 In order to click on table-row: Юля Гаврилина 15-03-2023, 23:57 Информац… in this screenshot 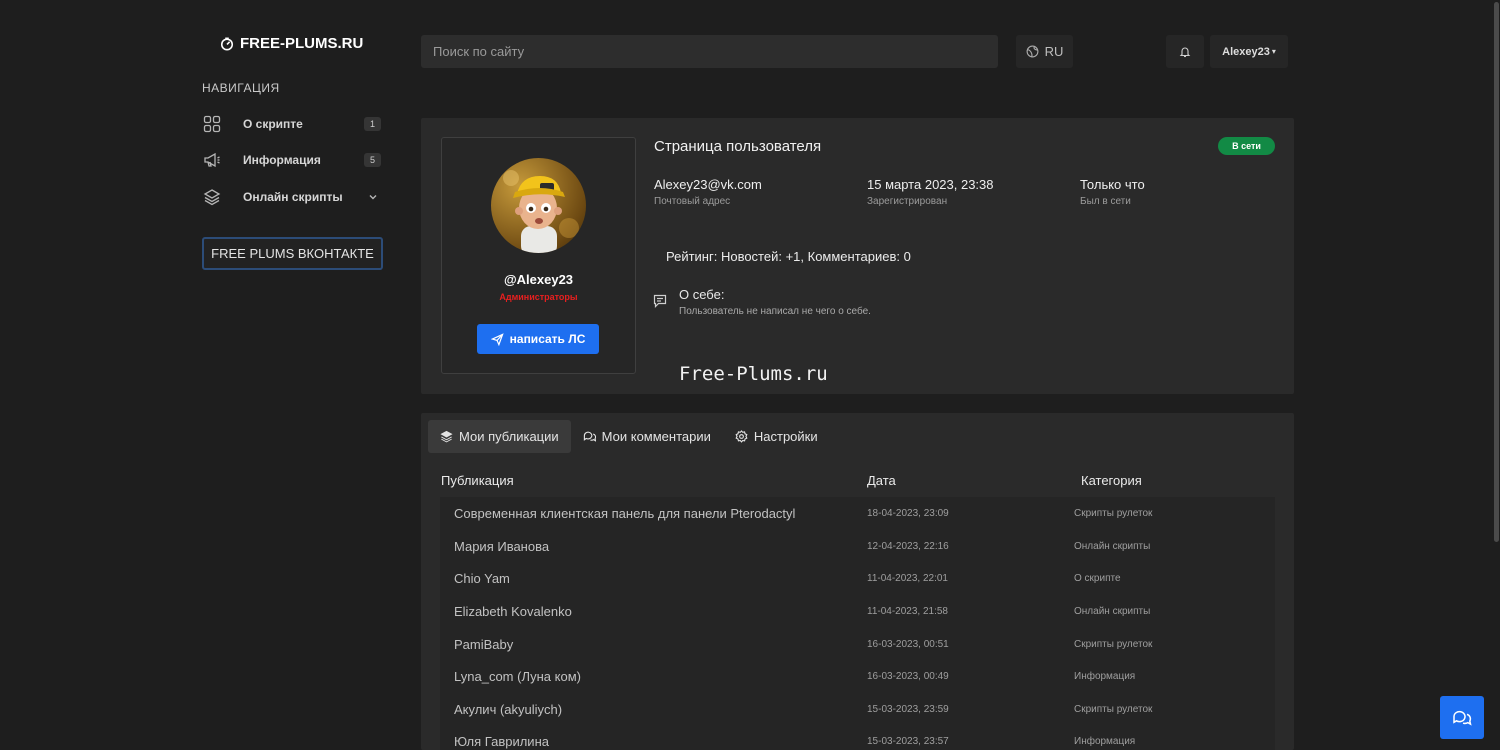, I will do `click(857, 737)`.